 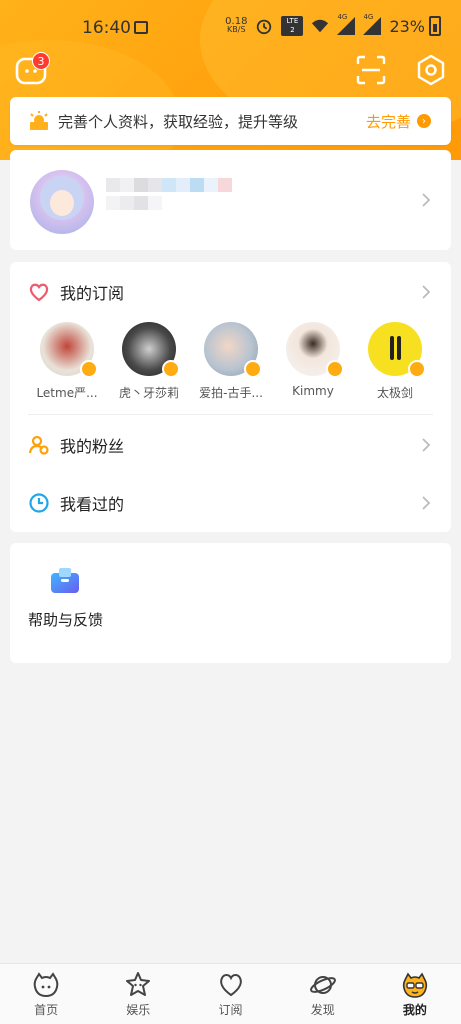 I want to click on my-subscriptions-label: 我的订阅, so click(x=92, y=293).